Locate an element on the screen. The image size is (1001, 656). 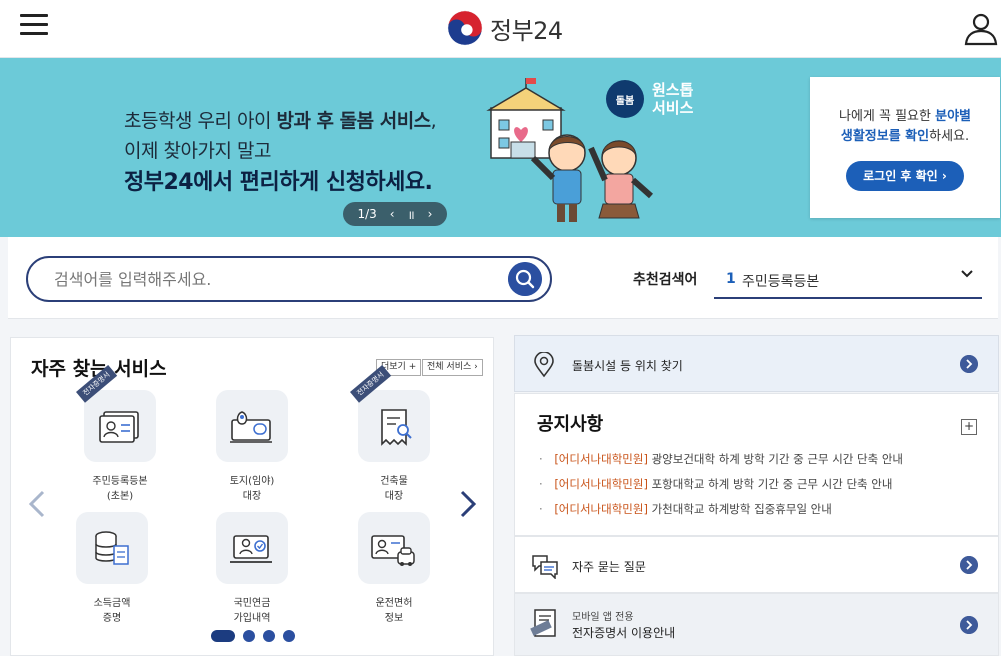
pager-count: 1/3 is located at coordinates (367, 214).